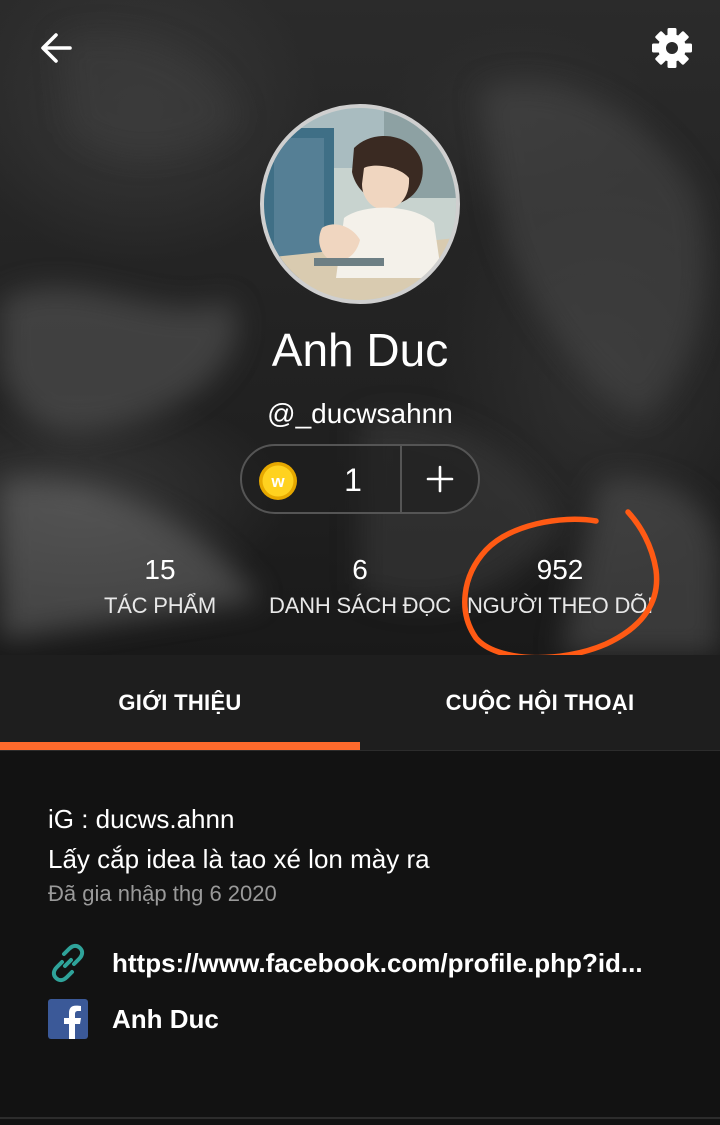 The height and width of the screenshot is (1125, 720). I want to click on facebook-link-text: Anh Duc, so click(165, 1019).